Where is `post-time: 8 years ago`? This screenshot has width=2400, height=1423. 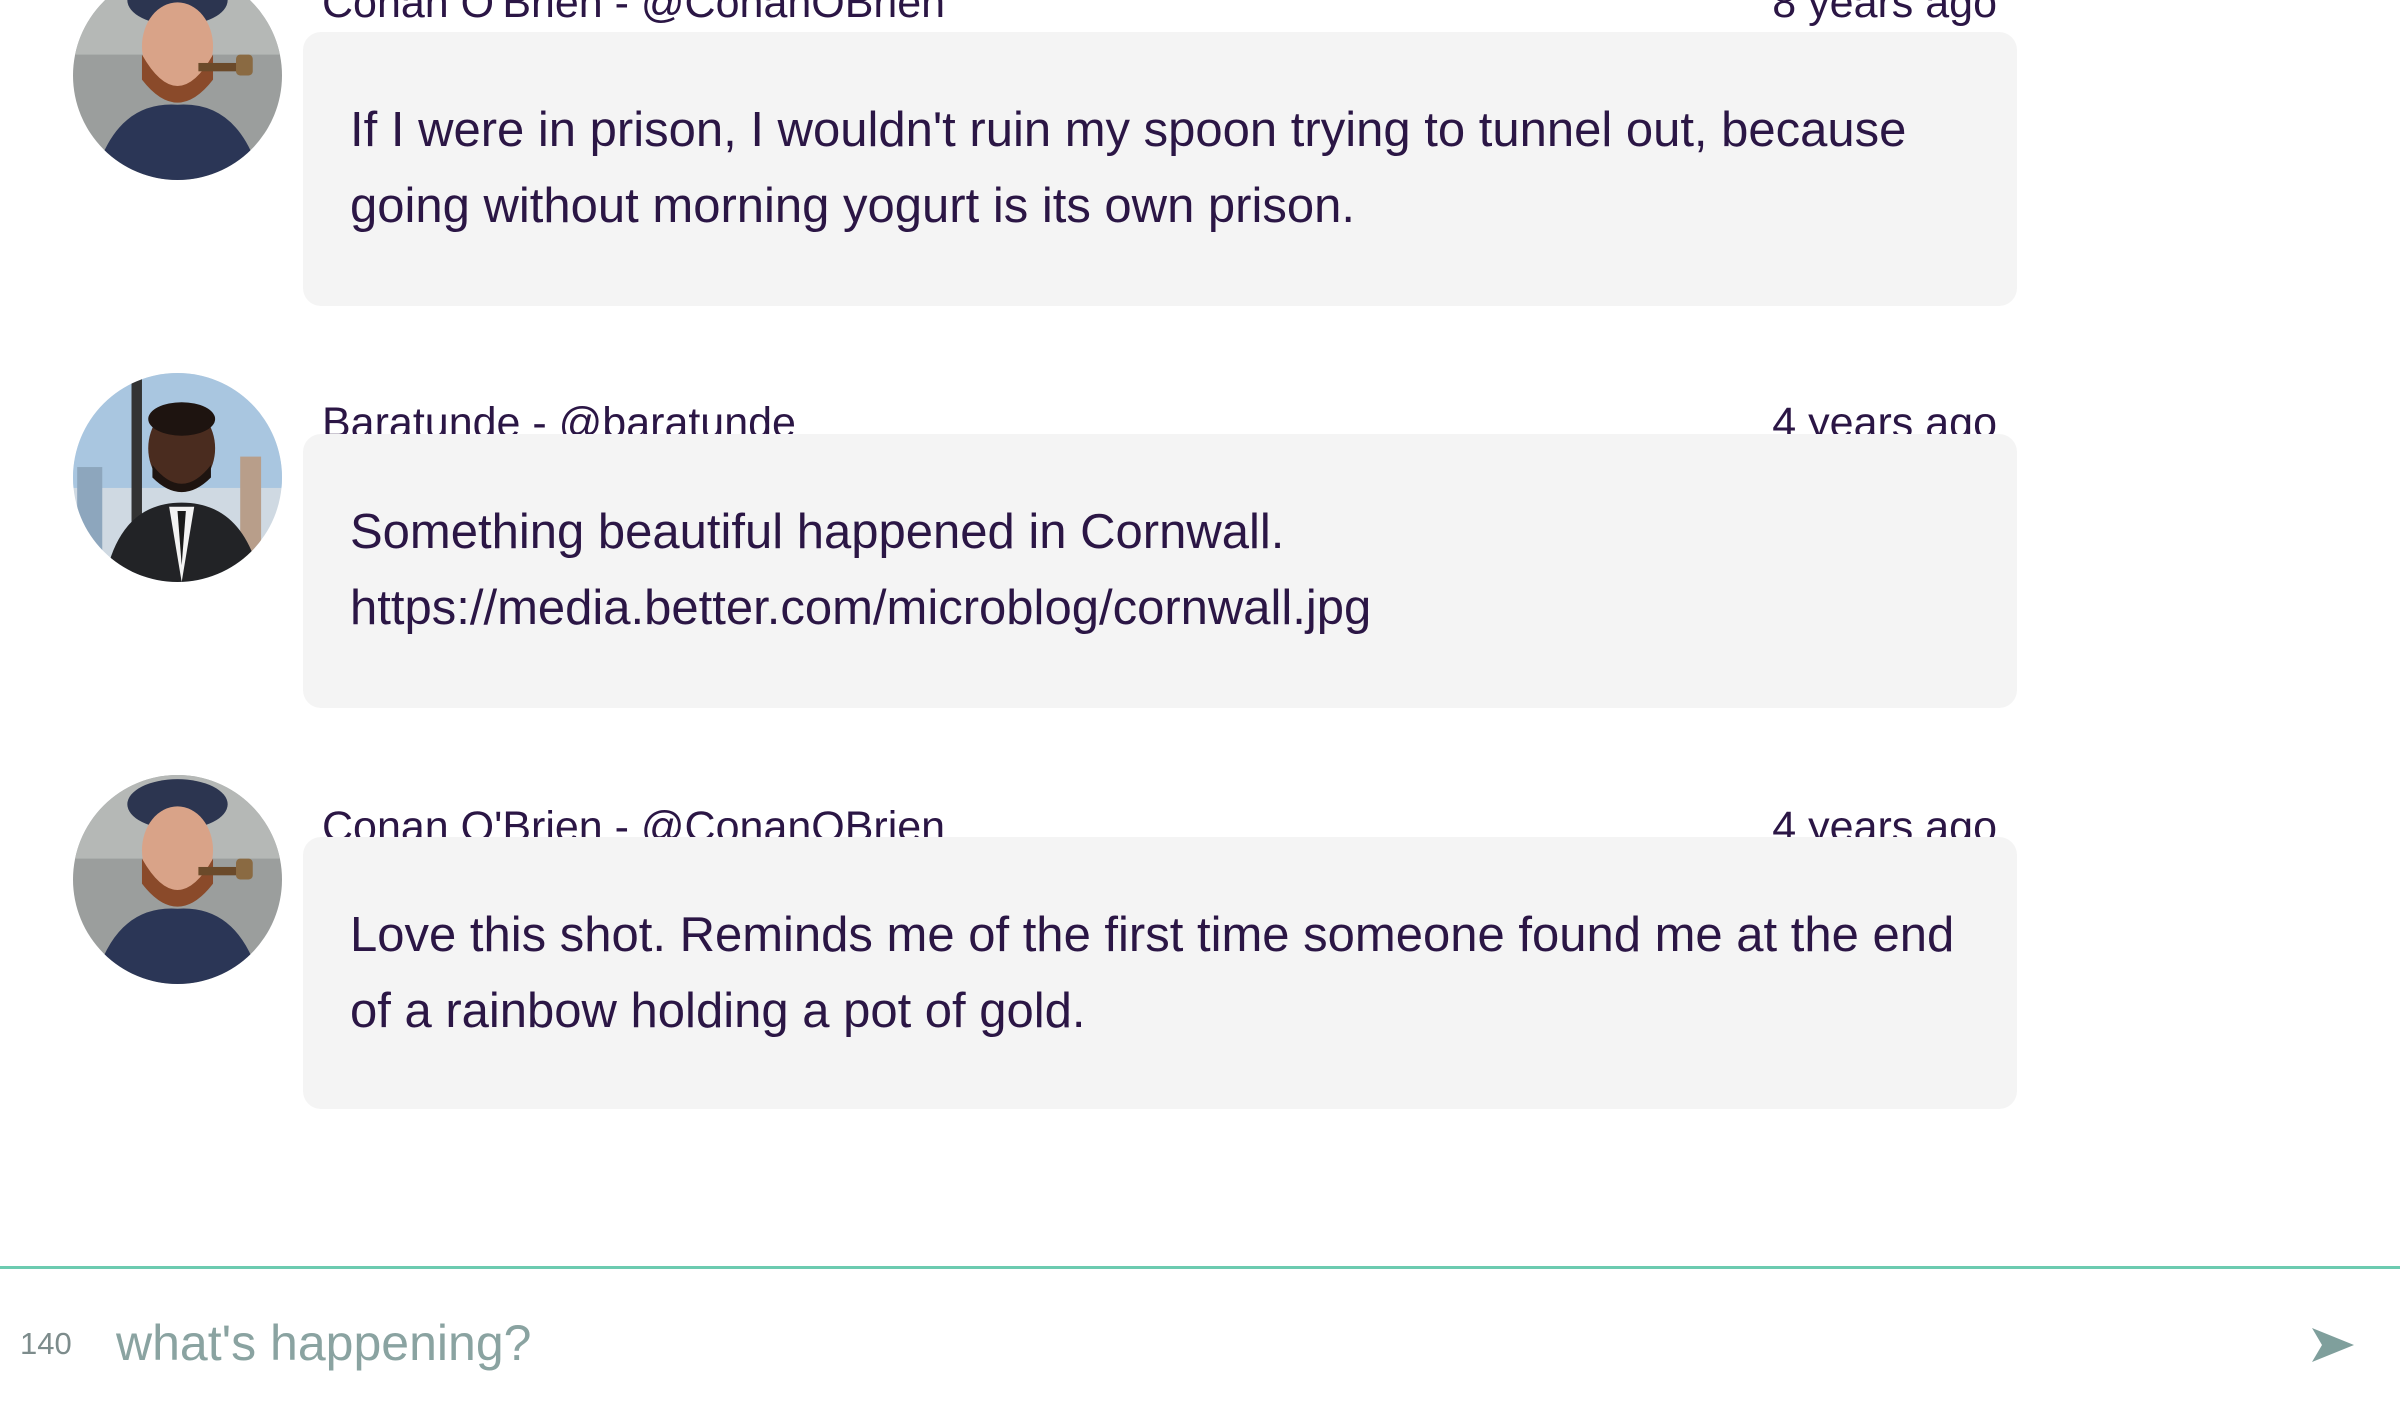 post-time: 8 years ago is located at coordinates (1884, 13).